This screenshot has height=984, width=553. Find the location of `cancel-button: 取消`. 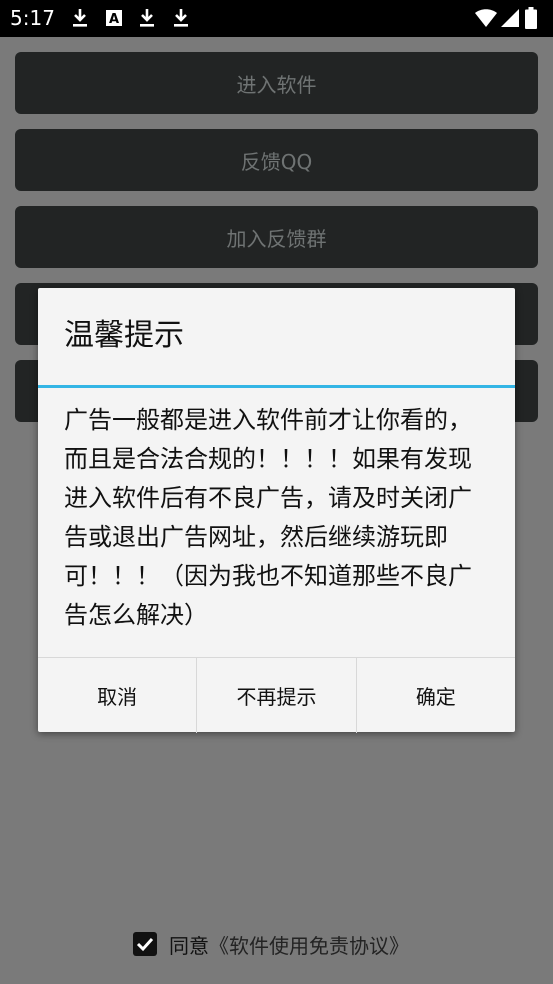

cancel-button: 取消 is located at coordinates (117, 695).